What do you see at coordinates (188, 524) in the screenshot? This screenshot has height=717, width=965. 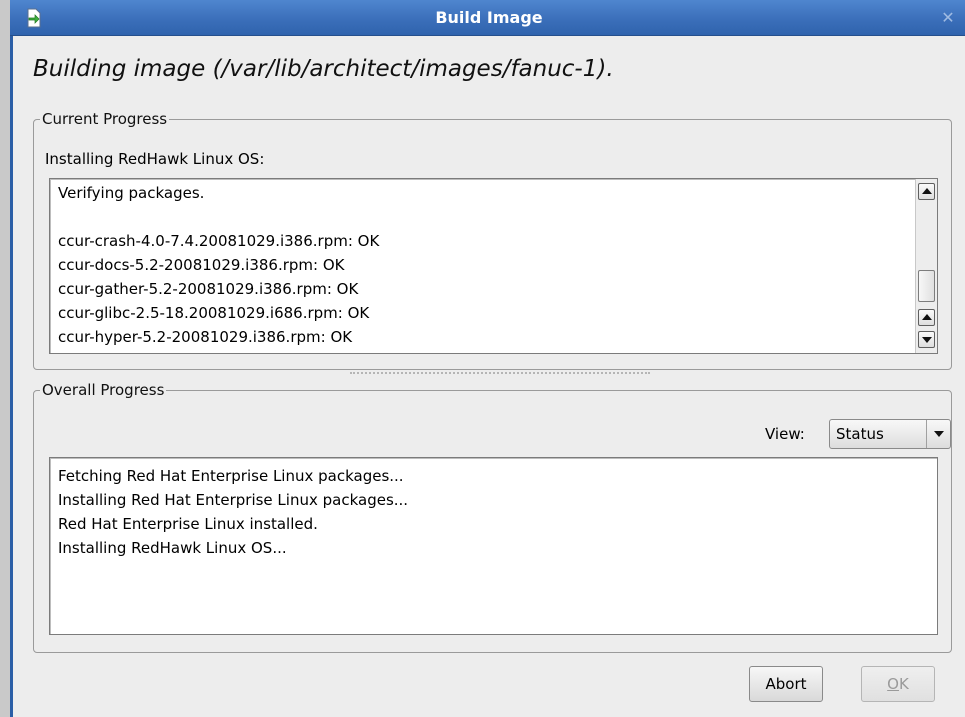 I see `status-line: Red Hat Enterprise Linux installed.` at bounding box center [188, 524].